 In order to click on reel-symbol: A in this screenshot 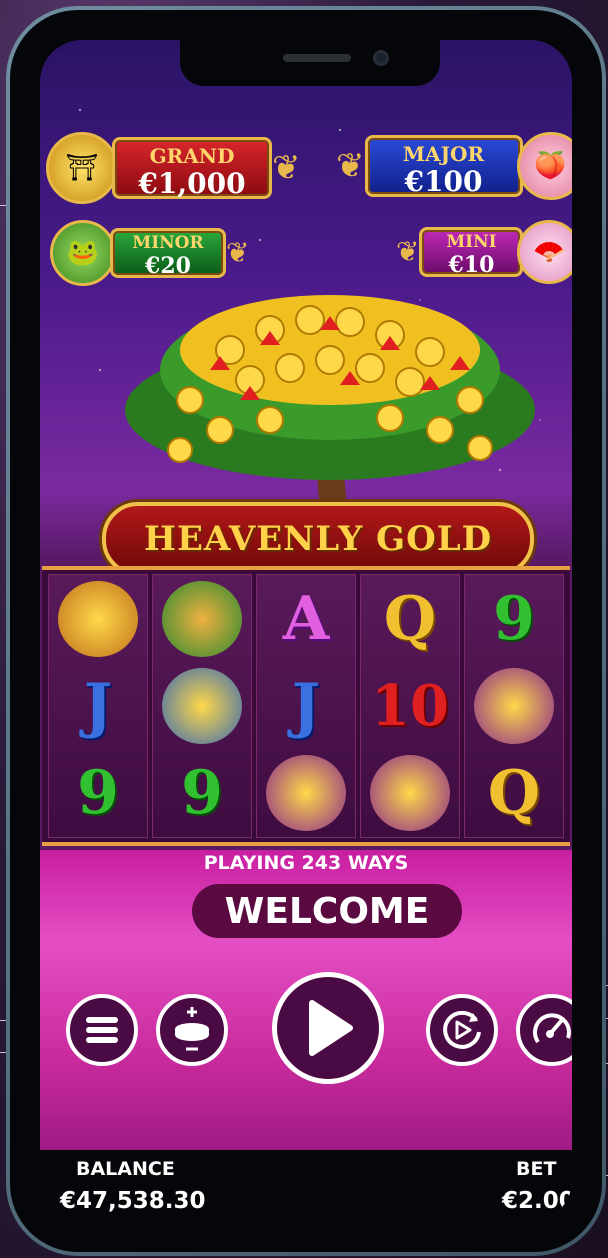, I will do `click(306, 618)`.